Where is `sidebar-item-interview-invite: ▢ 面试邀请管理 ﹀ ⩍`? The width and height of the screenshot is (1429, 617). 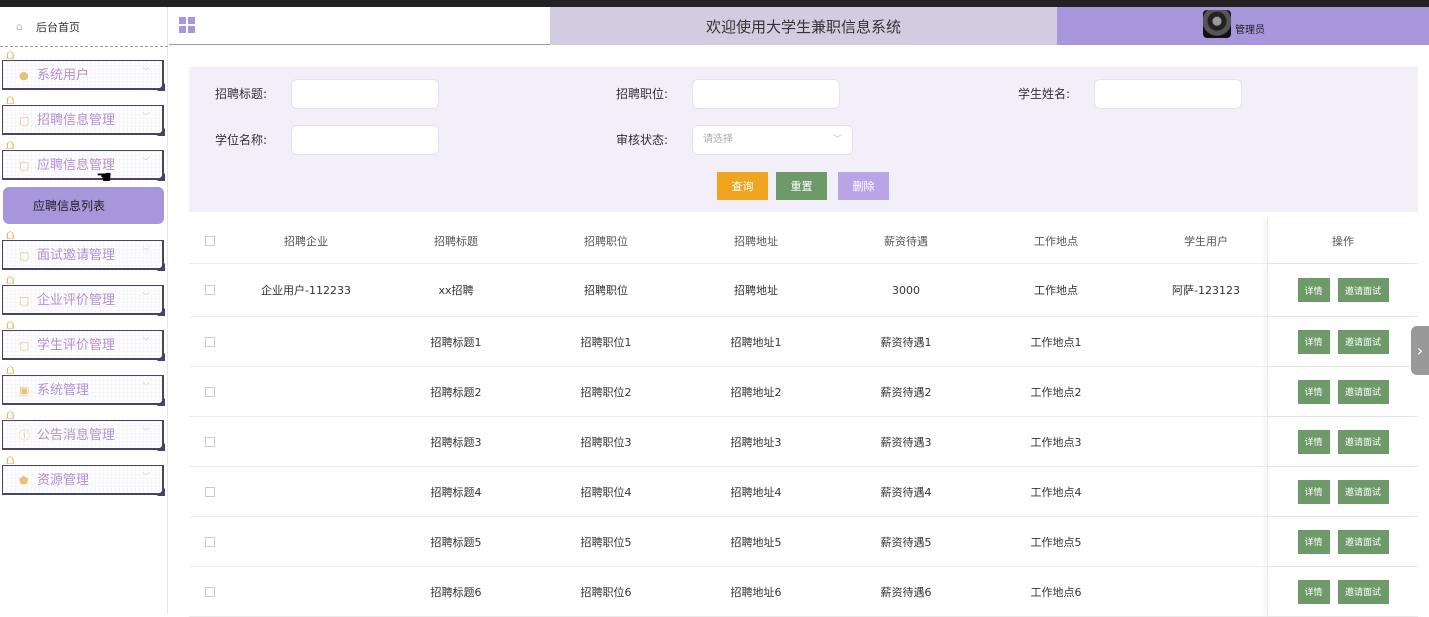
sidebar-item-interview-invite: ▢ 面试邀请管理 ﹀ ⩍ is located at coordinates (83, 249).